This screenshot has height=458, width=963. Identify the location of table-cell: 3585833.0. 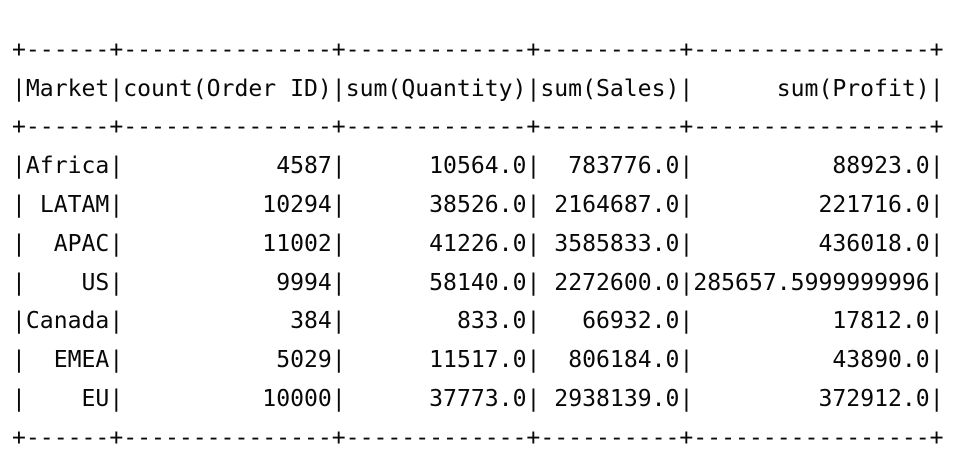
(617, 243).